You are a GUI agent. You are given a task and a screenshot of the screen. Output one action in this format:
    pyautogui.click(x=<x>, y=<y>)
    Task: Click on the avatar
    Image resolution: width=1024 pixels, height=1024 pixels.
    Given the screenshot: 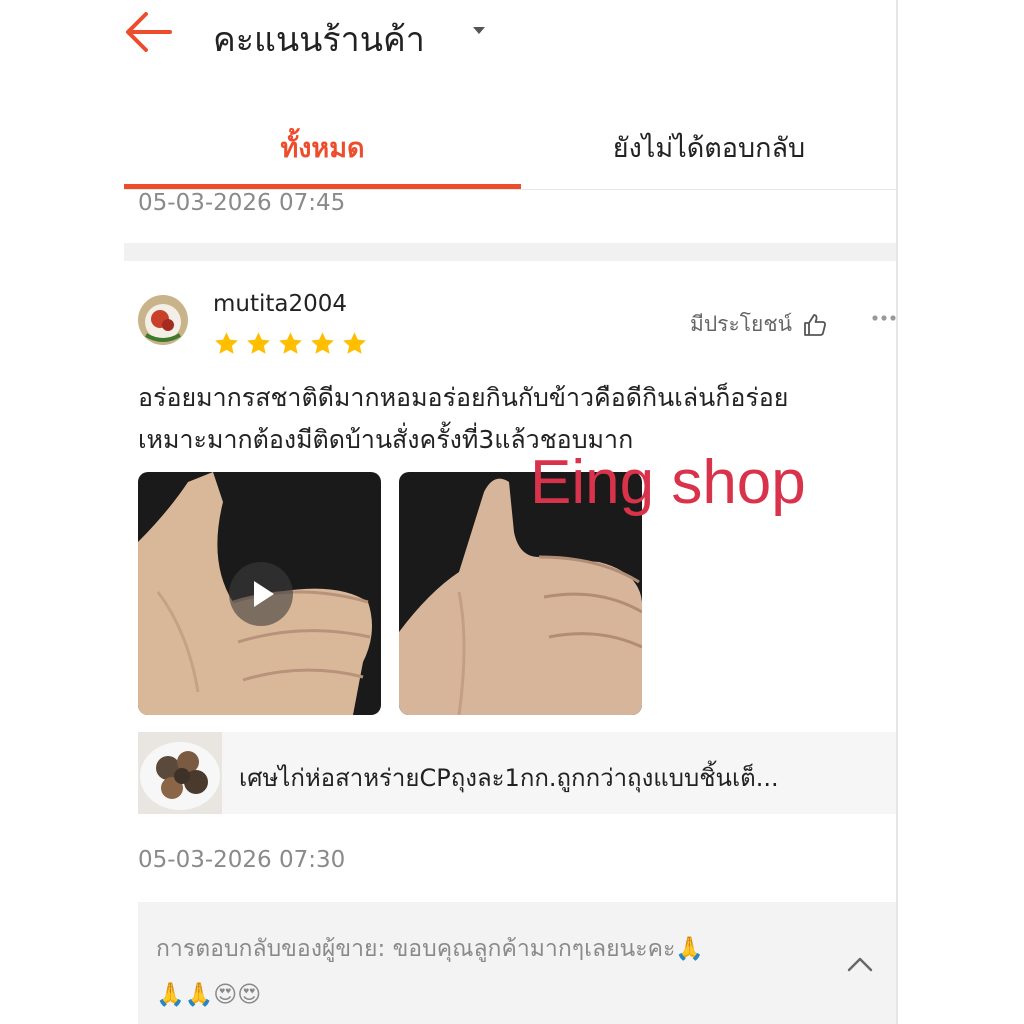 What is the action you would take?
    pyautogui.click(x=163, y=320)
    